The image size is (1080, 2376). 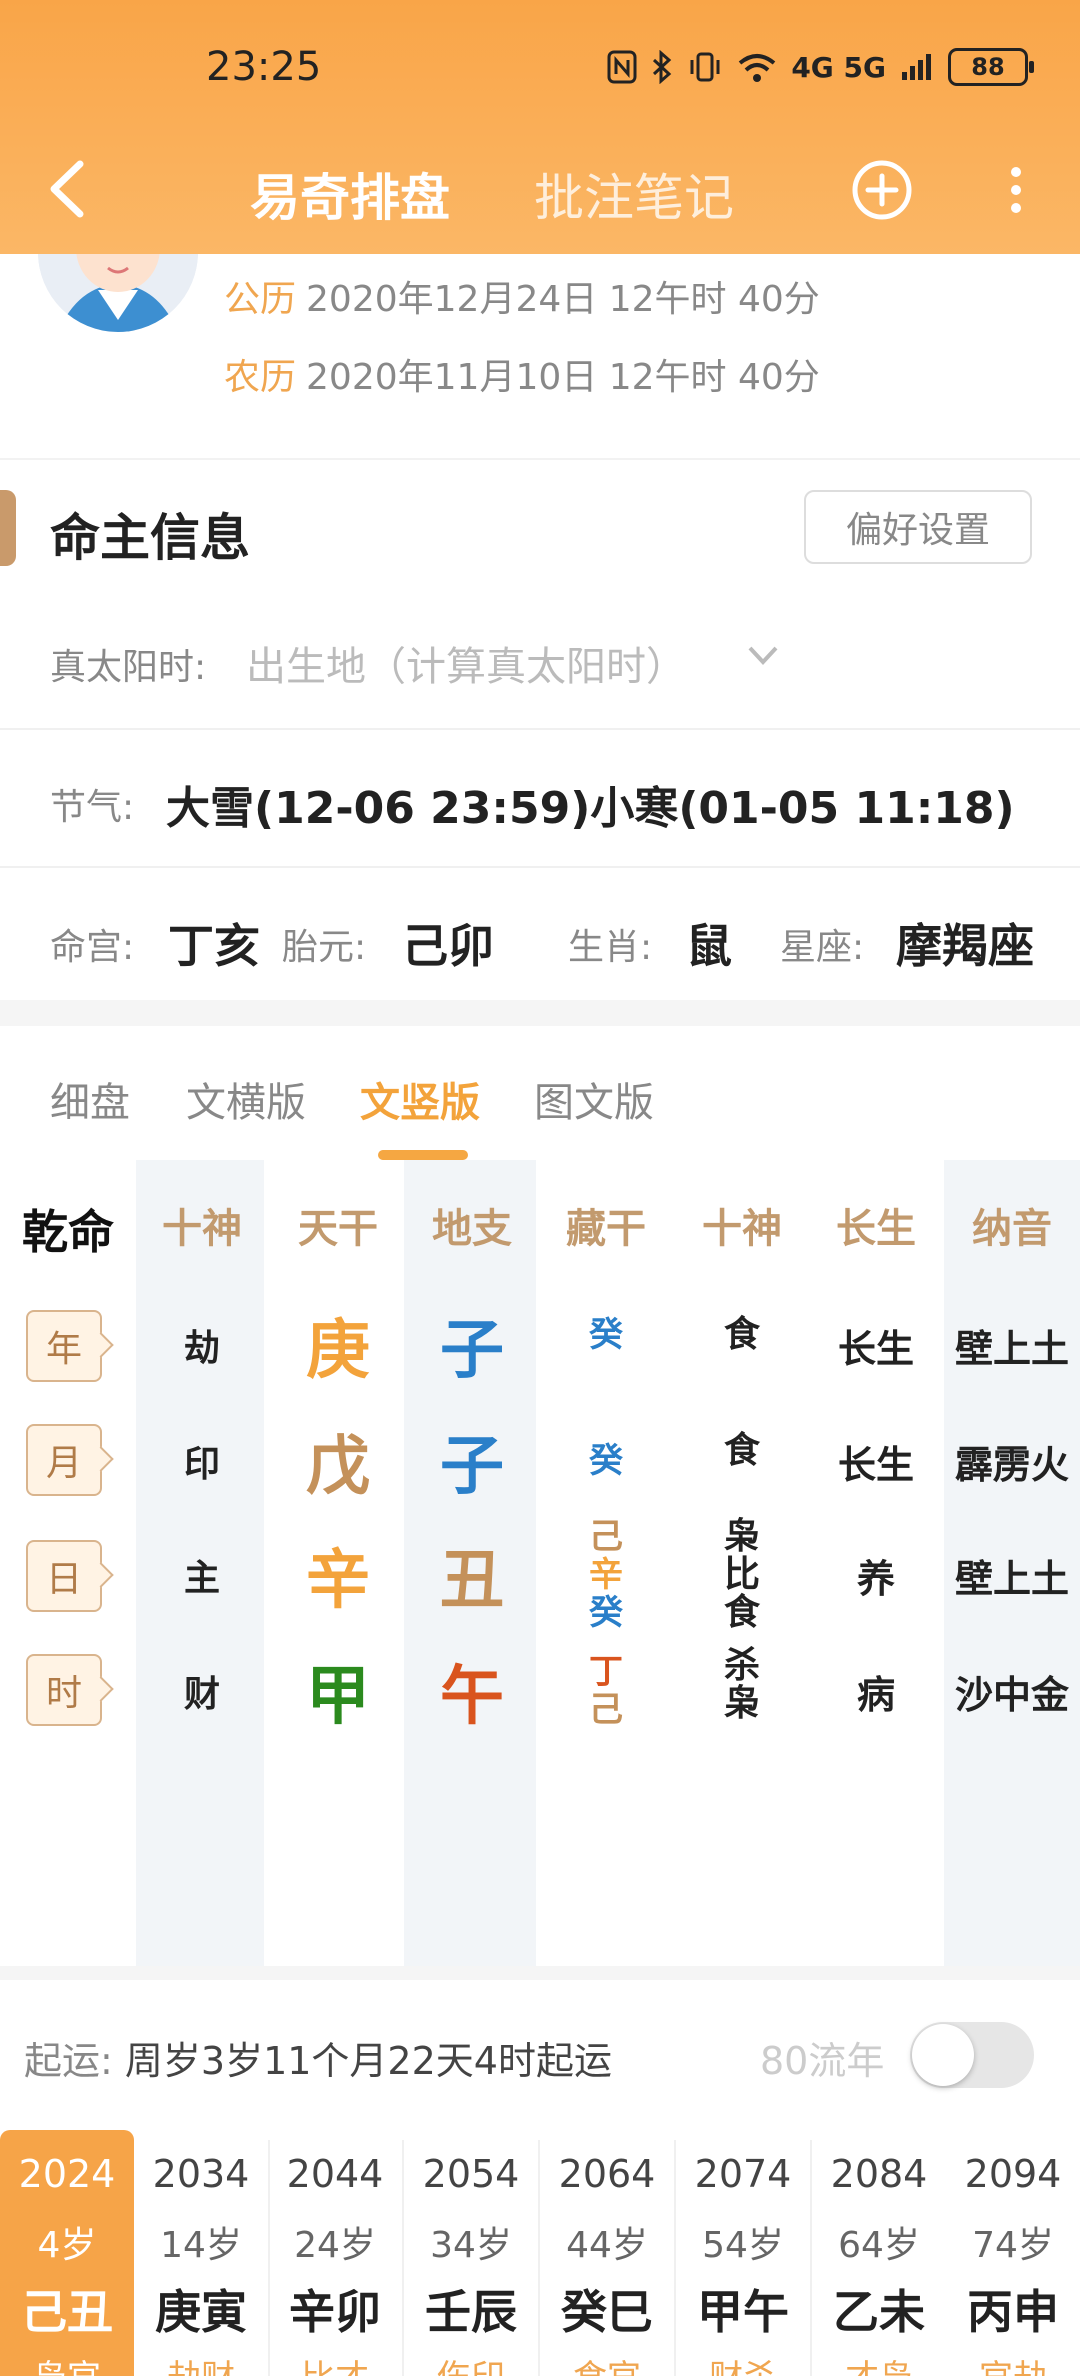 I want to click on pillar-hour: 时, so click(x=64, y=1690).